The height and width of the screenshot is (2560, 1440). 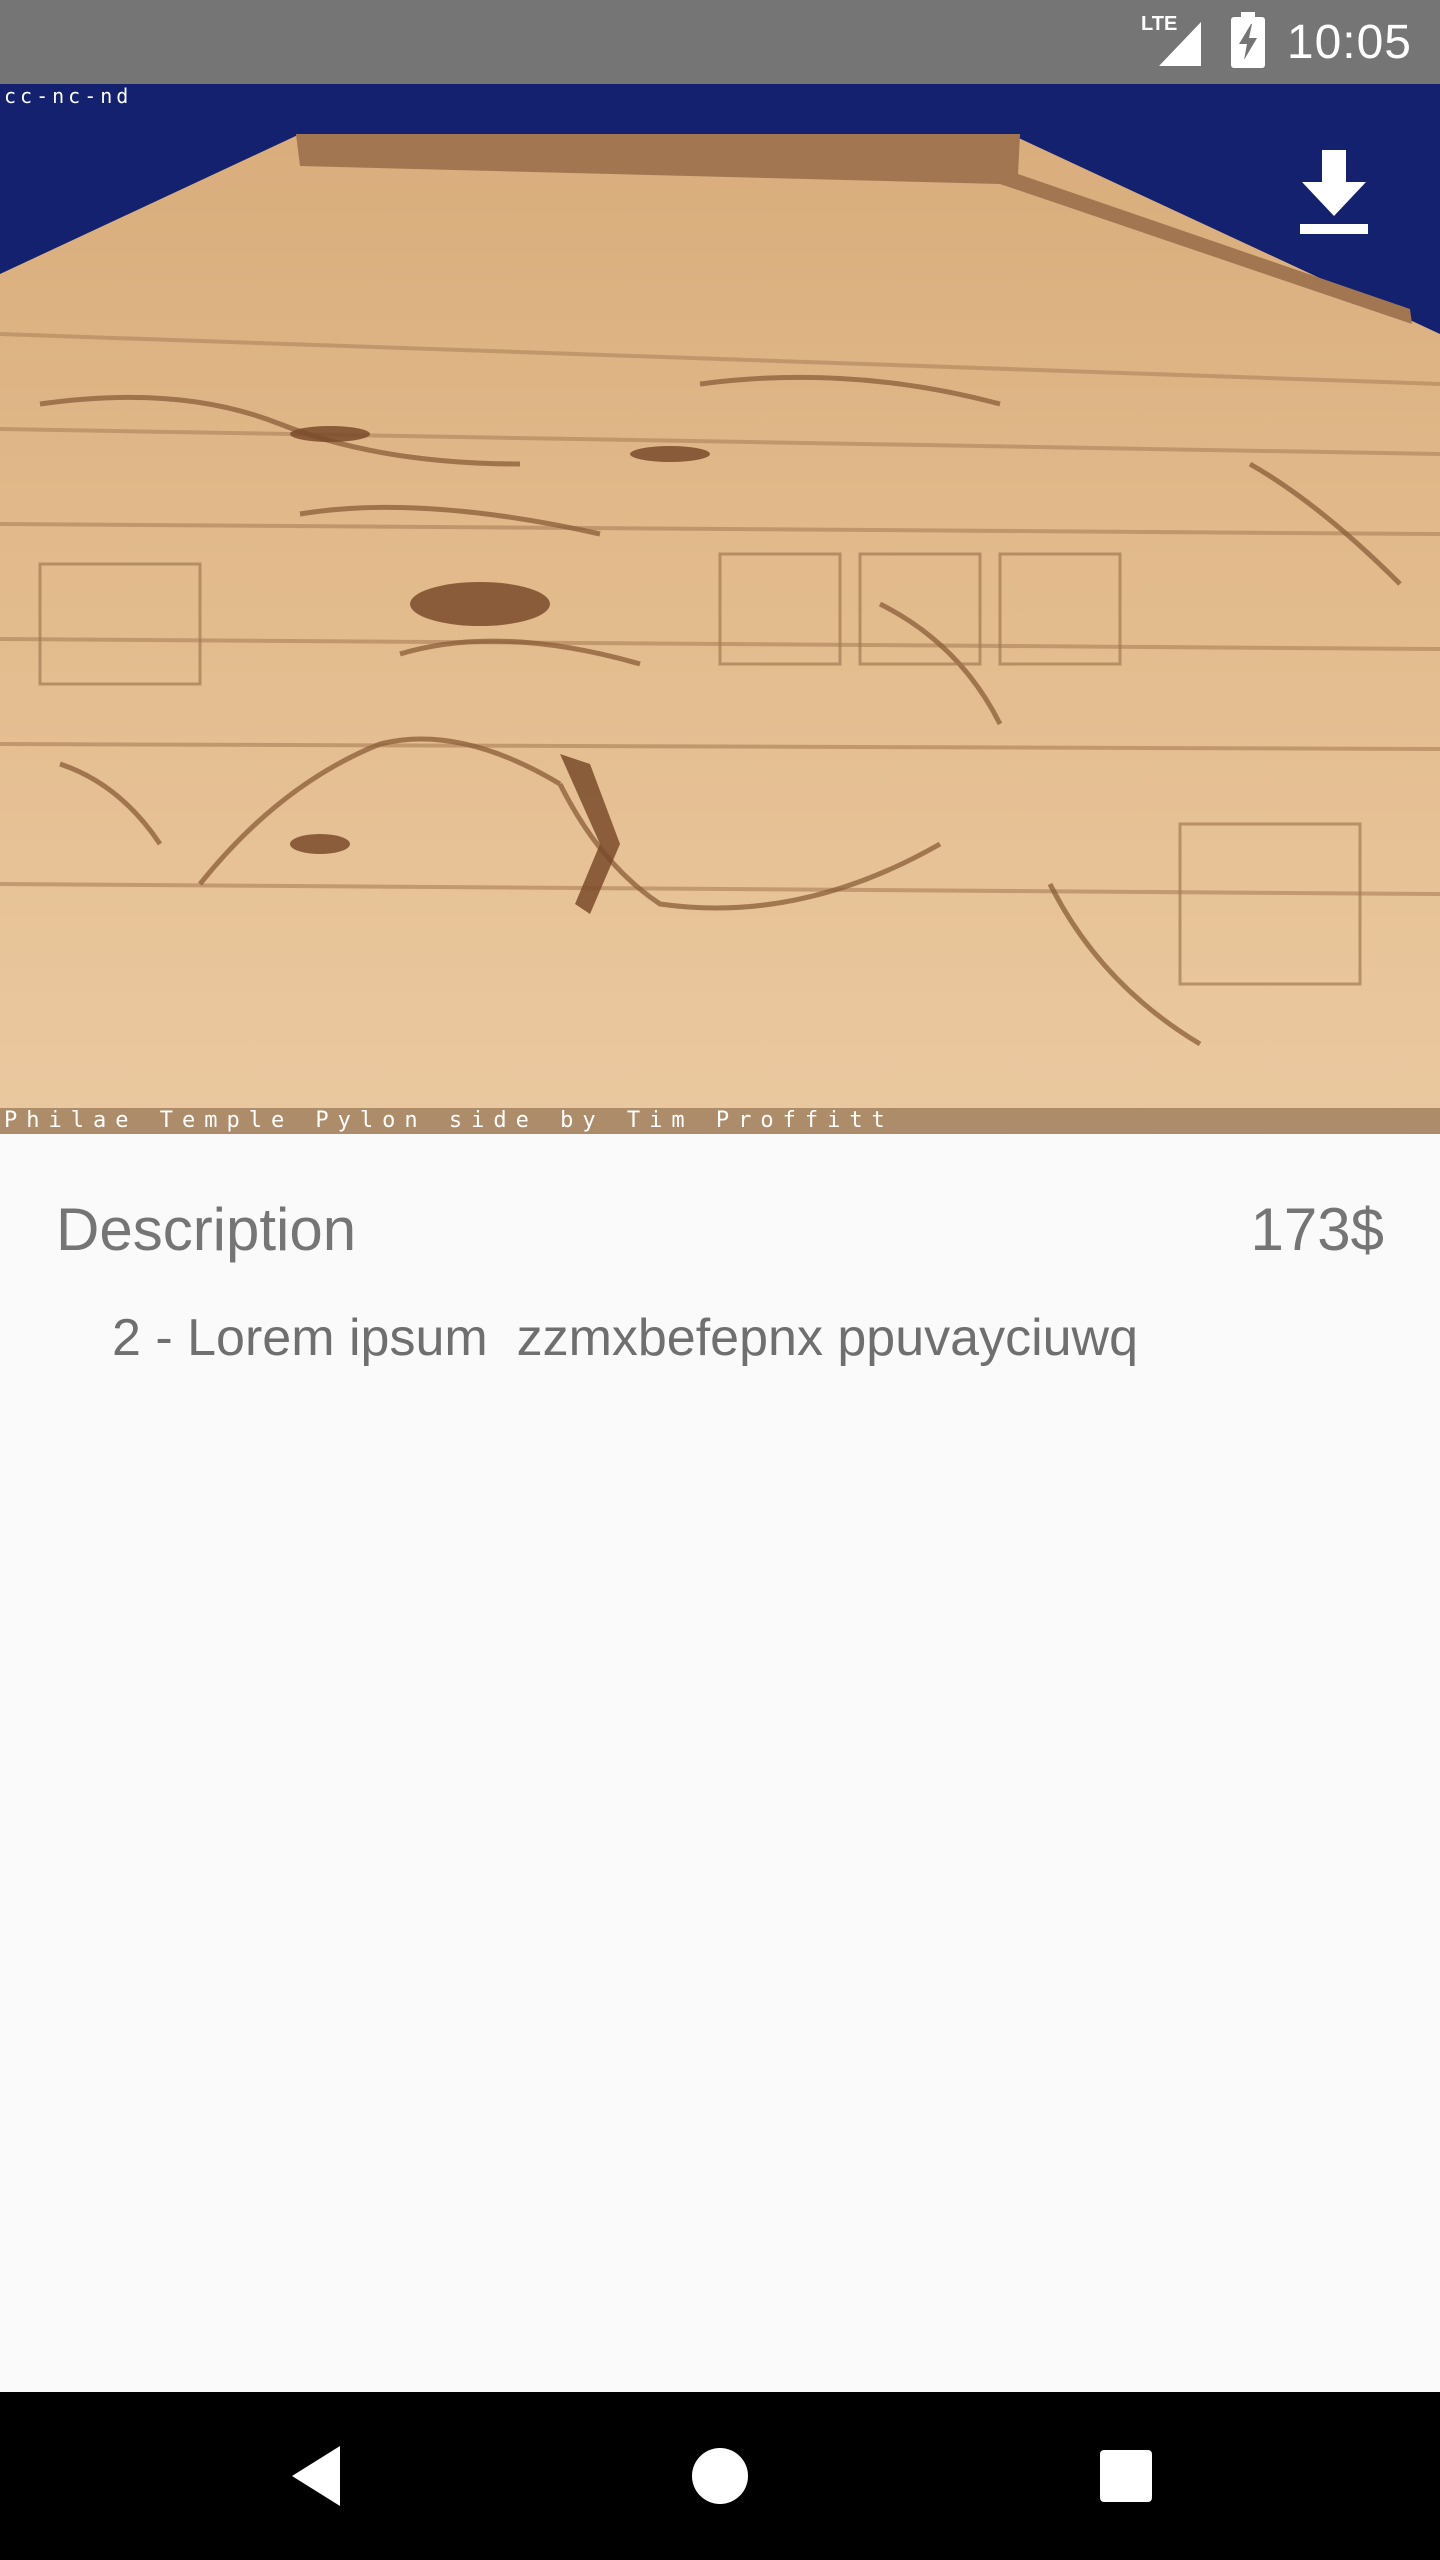 I want to click on home-button, so click(x=720, y=2476).